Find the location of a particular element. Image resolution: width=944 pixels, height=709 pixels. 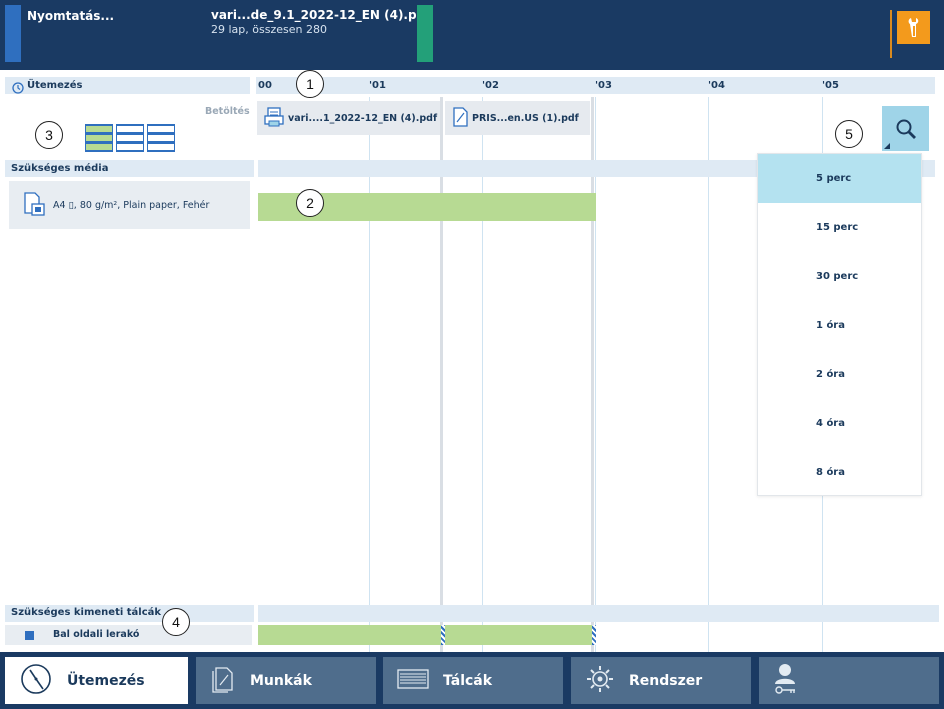

output-usage-bar is located at coordinates (426, 635).